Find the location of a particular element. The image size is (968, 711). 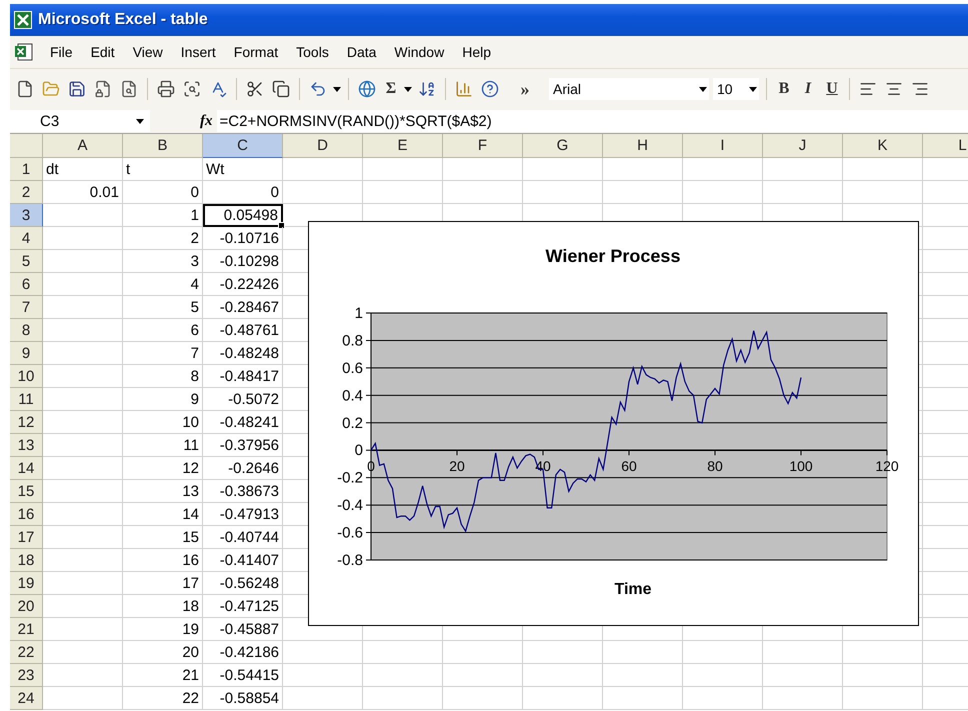

row-header: 11 is located at coordinates (26, 399).